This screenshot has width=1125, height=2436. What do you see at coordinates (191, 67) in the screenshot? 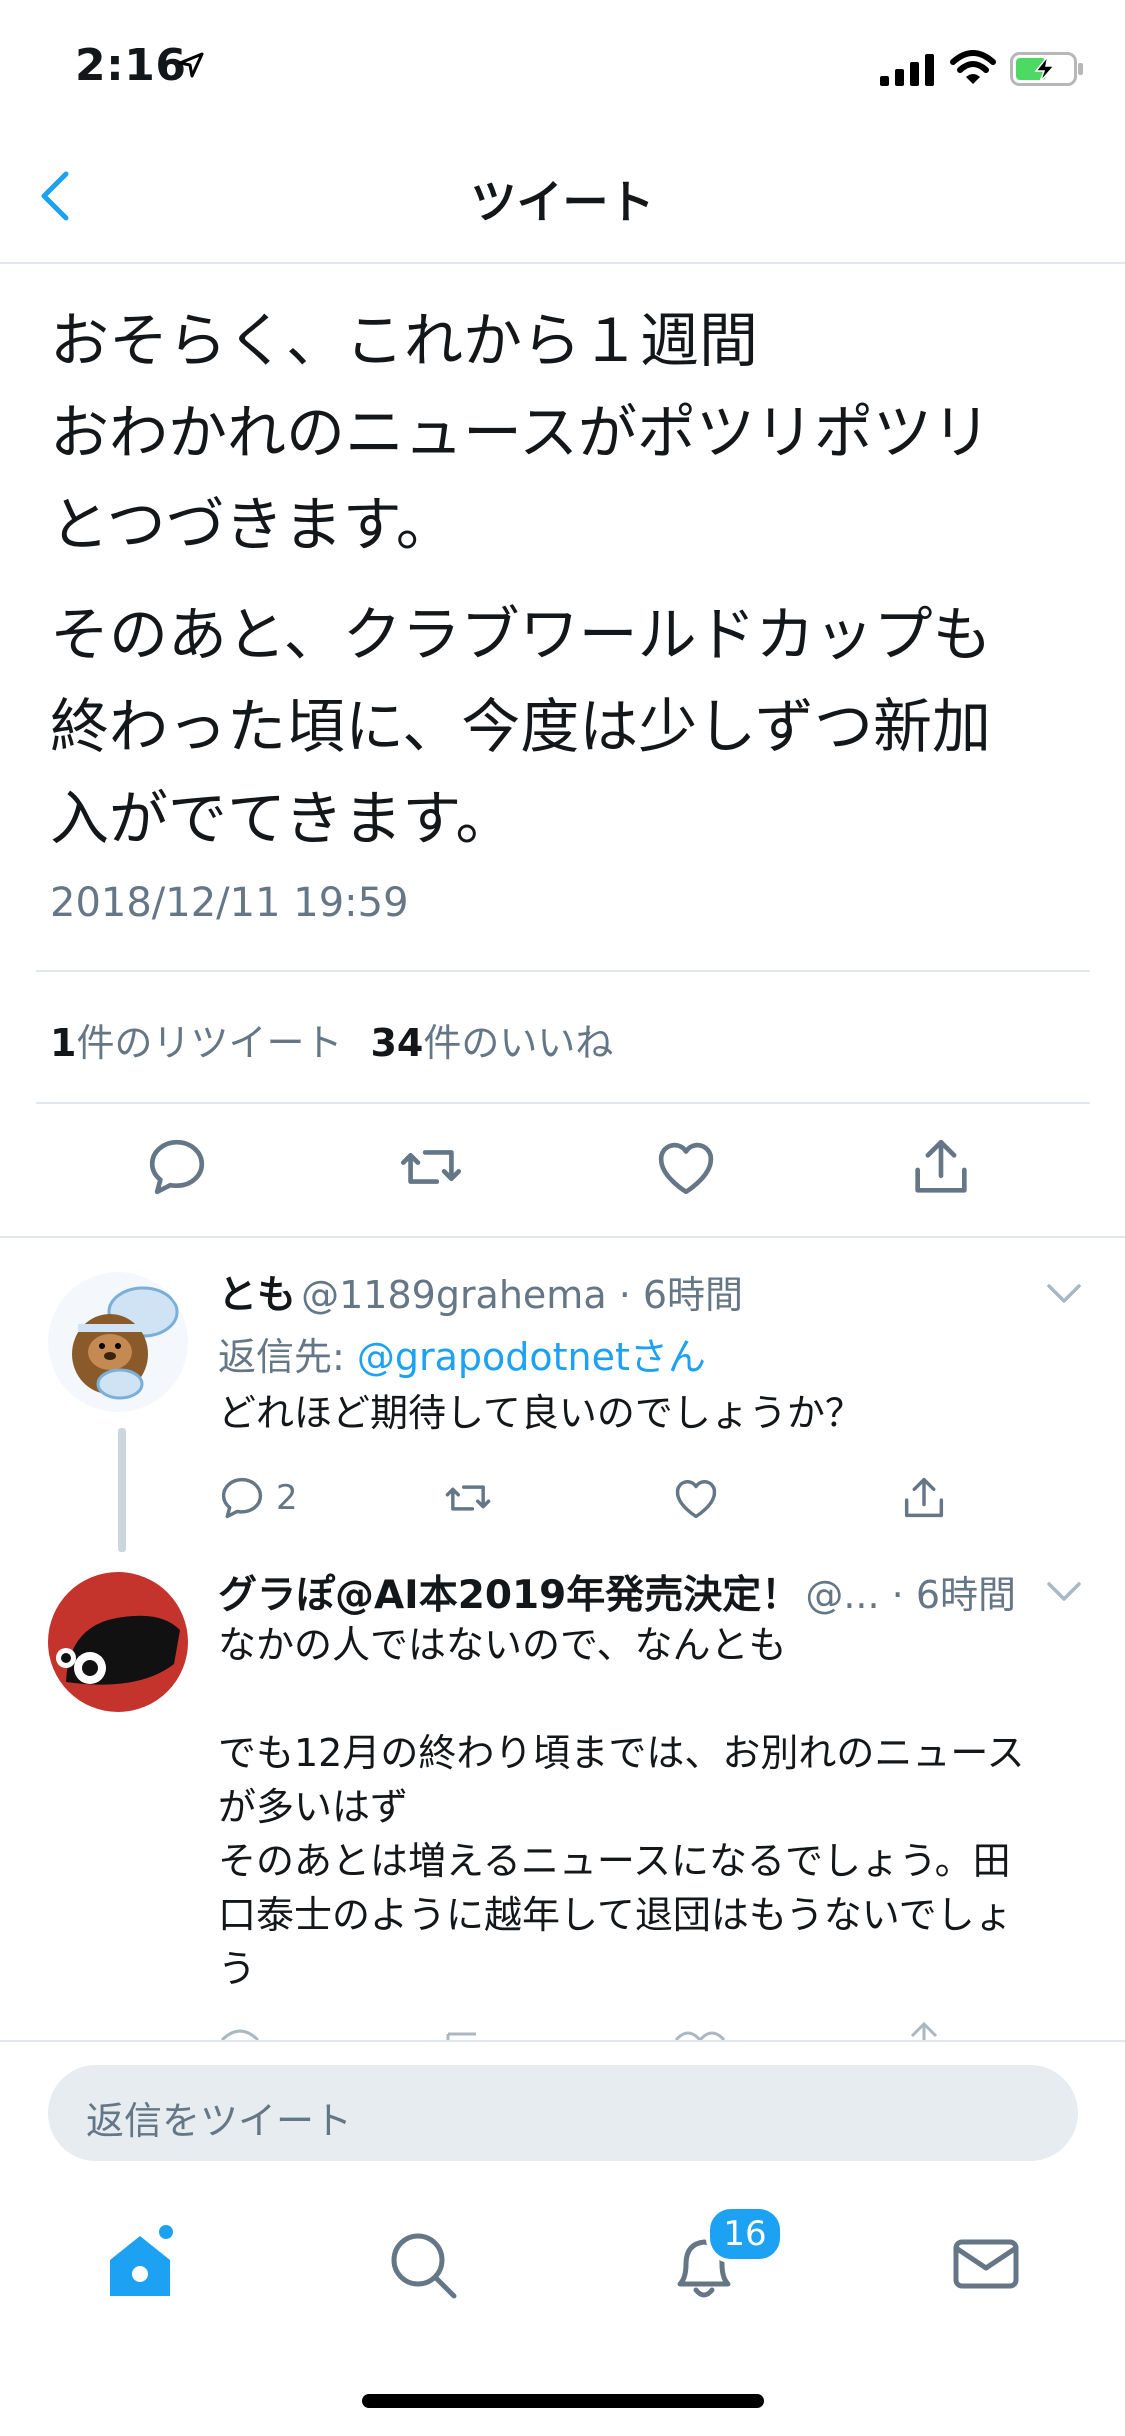
I see `location-arrow-icon` at bounding box center [191, 67].